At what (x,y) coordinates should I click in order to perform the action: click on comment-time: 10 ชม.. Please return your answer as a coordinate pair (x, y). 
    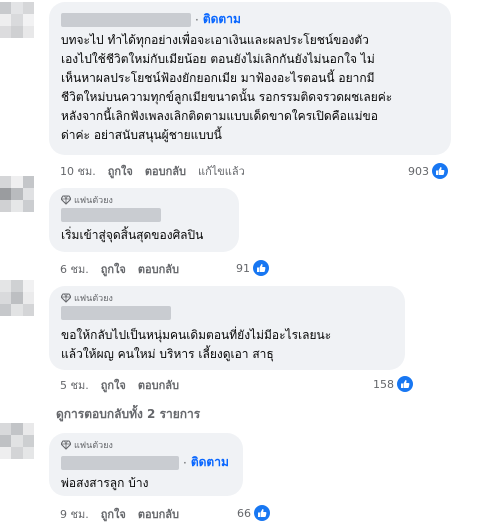
    Looking at the image, I should click on (78, 171).